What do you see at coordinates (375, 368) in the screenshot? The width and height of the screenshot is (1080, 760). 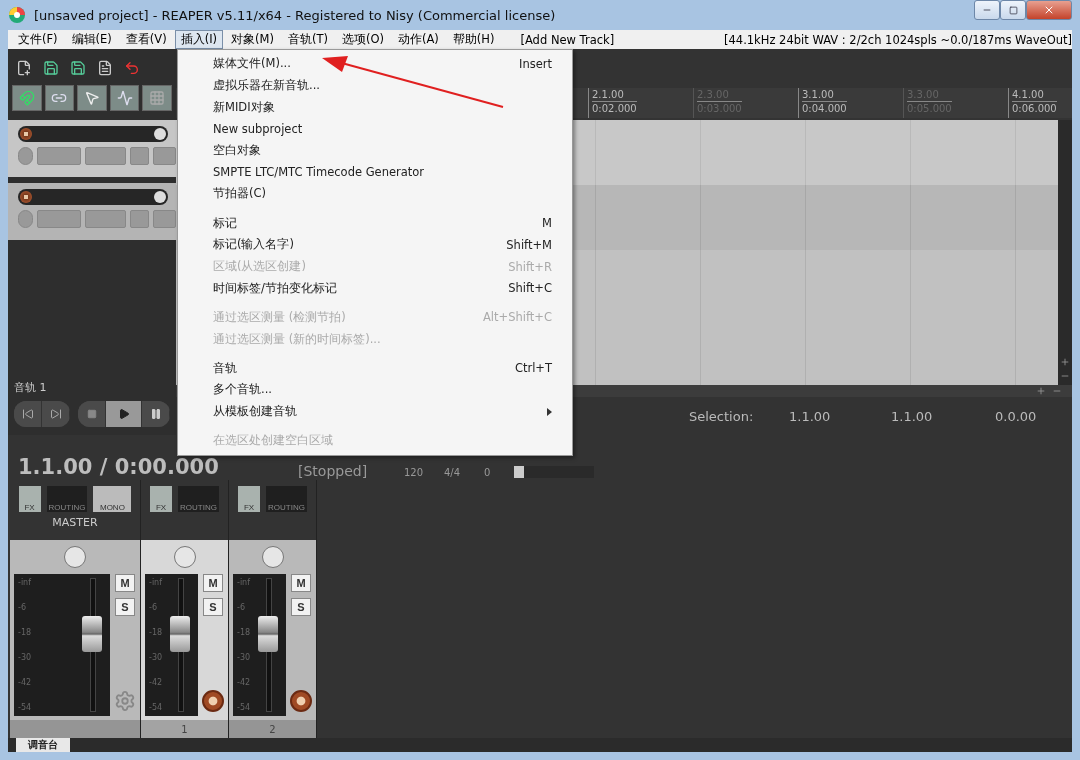 I see `menu-entry: 音轨 Ctrl+T` at bounding box center [375, 368].